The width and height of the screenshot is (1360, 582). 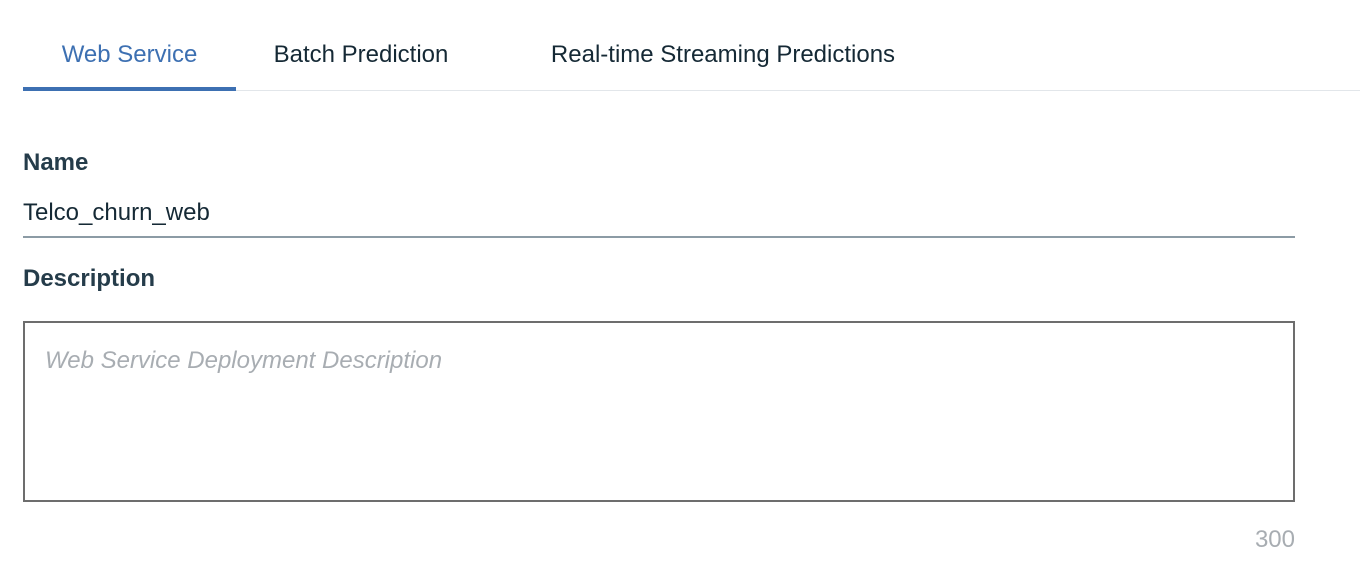 What do you see at coordinates (361, 45) in the screenshot?
I see `tab-batch-prediction: Batch Prediction` at bounding box center [361, 45].